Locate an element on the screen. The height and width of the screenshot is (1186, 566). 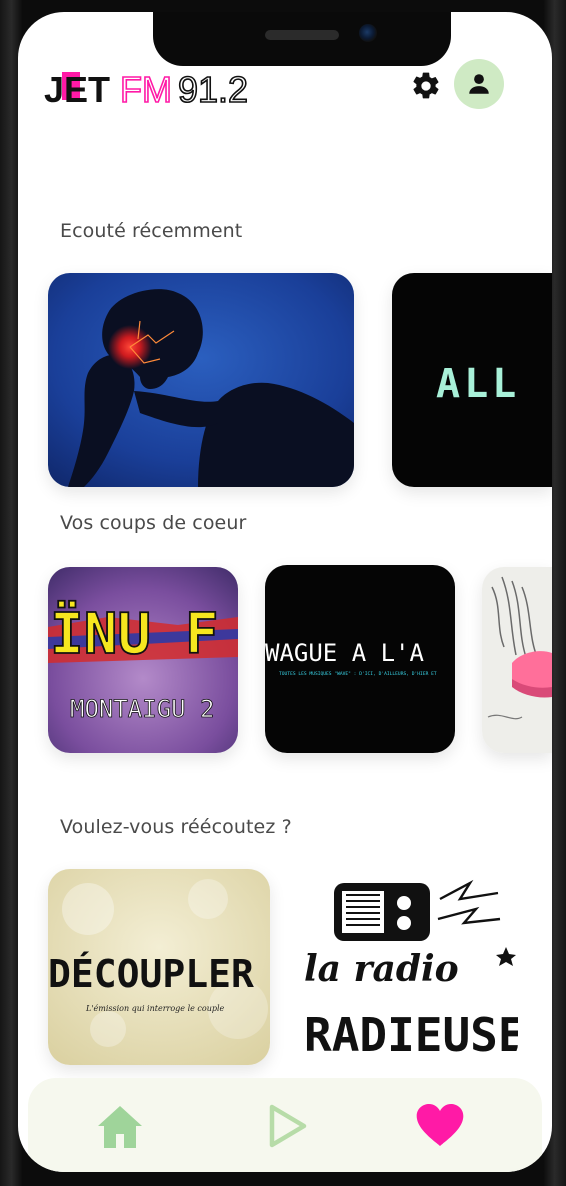
replay-card-radio-radieuse: la radio RADIEUSE is located at coordinates (409, 967).